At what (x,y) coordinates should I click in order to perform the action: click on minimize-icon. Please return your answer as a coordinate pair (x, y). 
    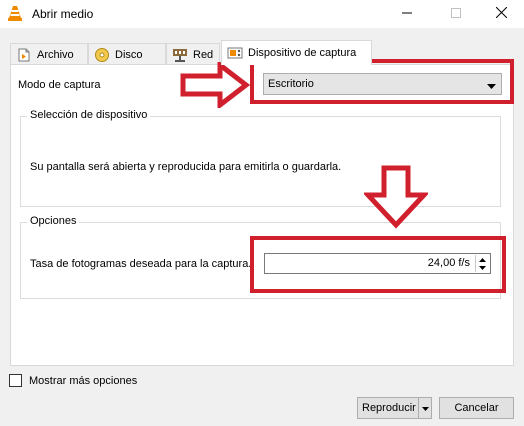
    Looking at the image, I should click on (407, 14).